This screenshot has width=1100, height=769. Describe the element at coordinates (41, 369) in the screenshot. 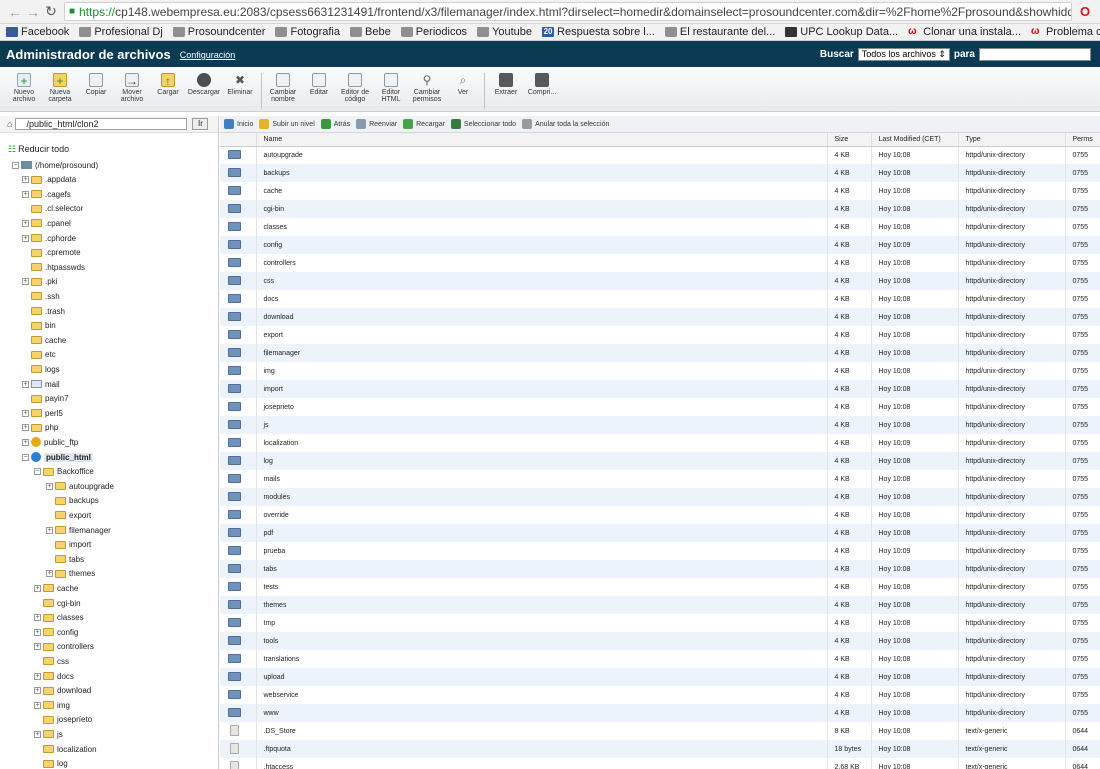

I see `tree-node: logs` at that location.